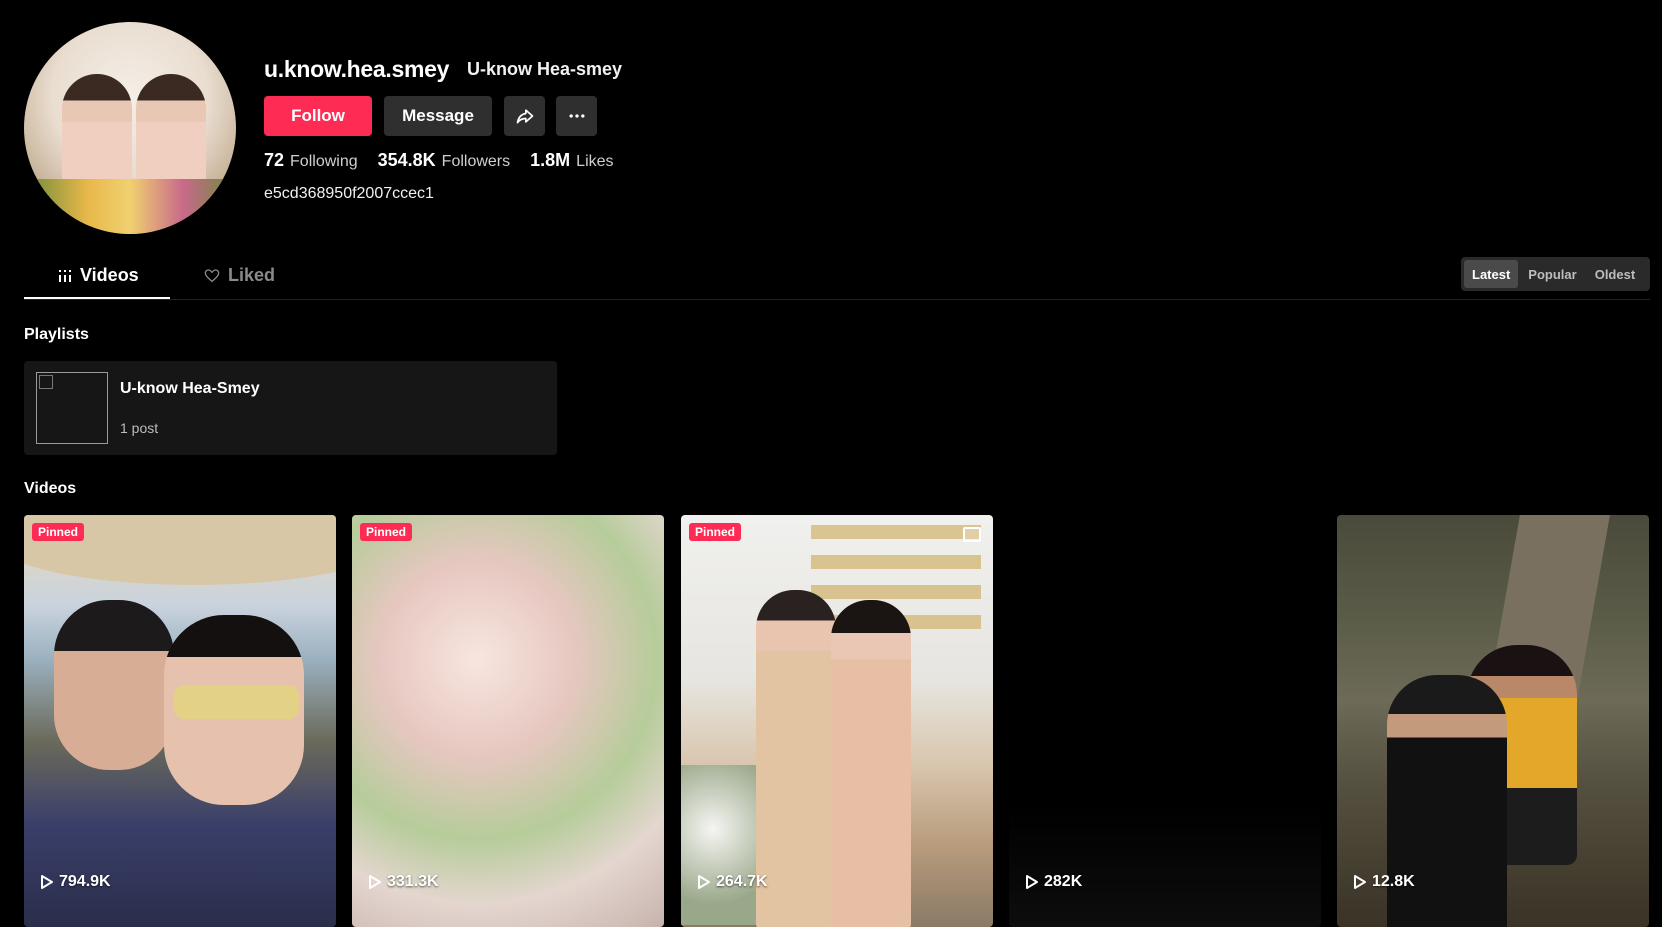  I want to click on more-options-button, so click(576, 116).